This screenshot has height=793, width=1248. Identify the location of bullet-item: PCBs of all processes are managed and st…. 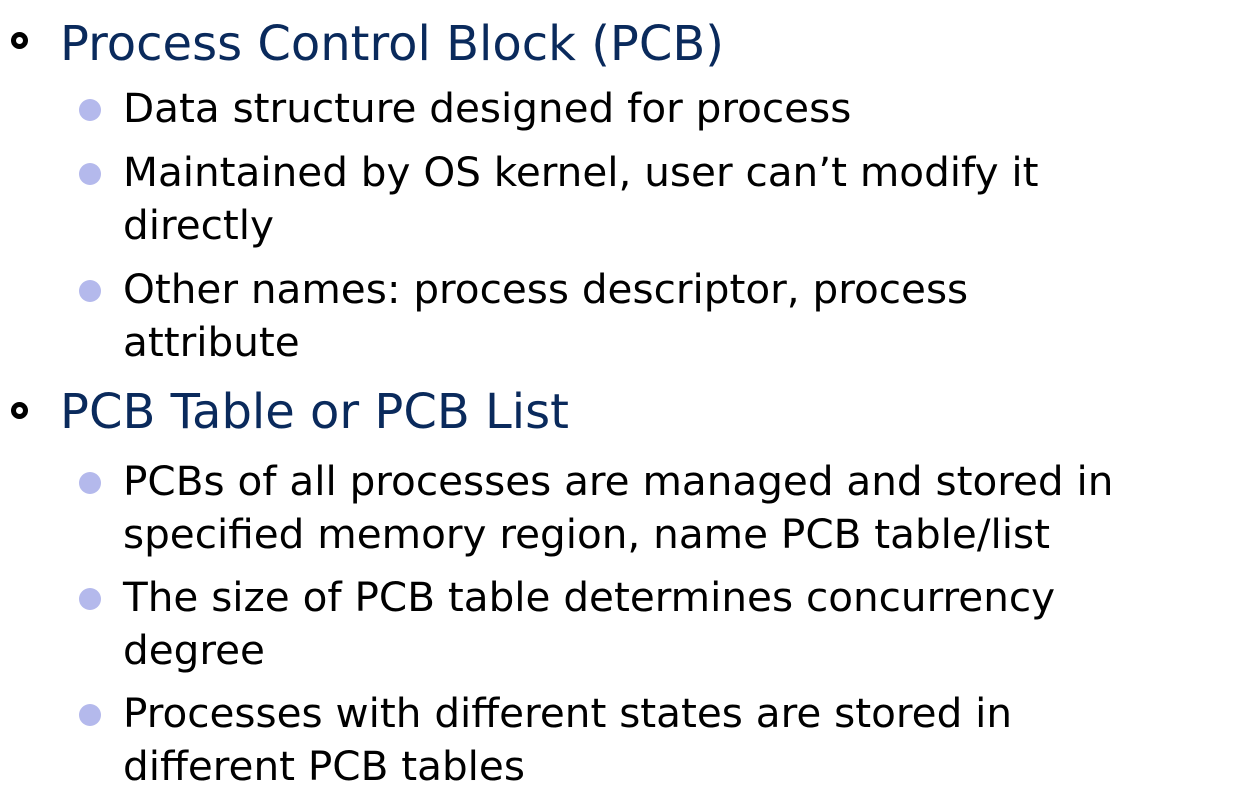
(656, 508).